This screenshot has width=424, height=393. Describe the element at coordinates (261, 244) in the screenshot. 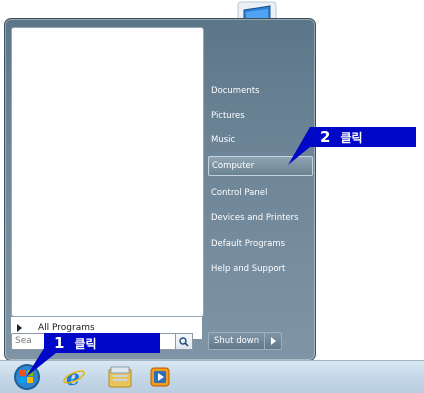

I see `menu-item-default-programs: Default Programs` at that location.